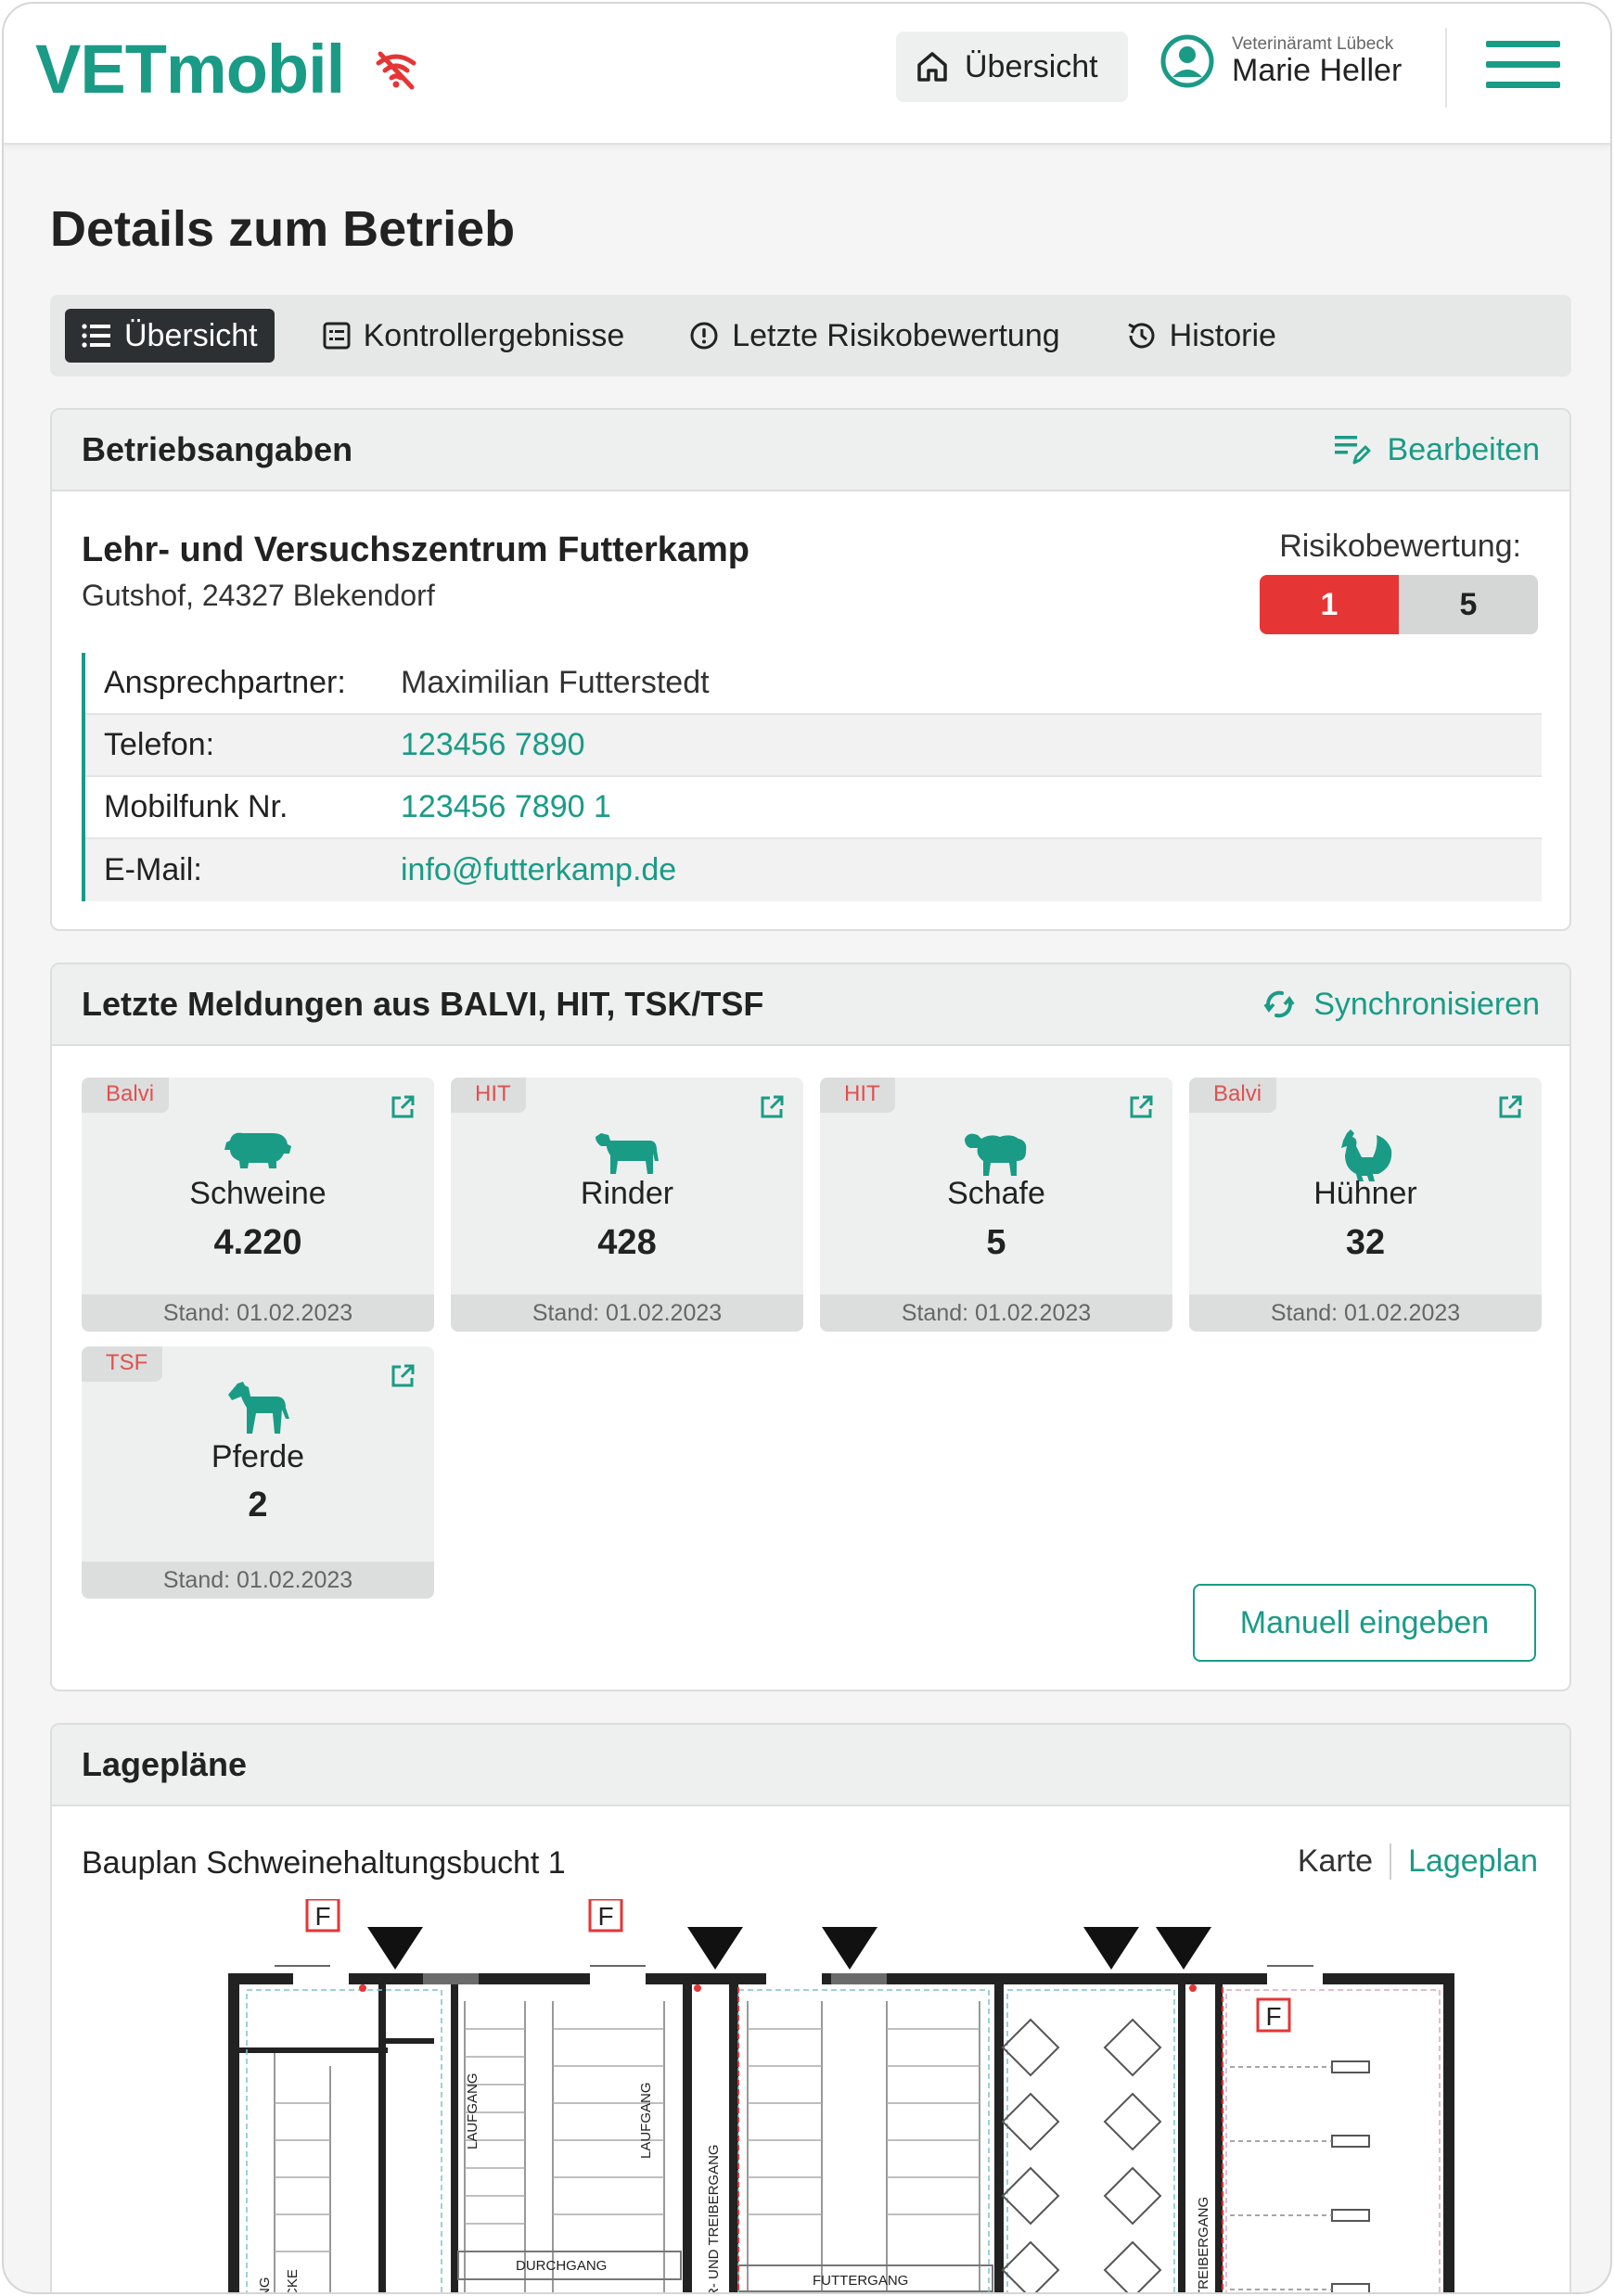 This screenshot has width=1614, height=2296. What do you see at coordinates (996, 1193) in the screenshot?
I see `animal-label: Schafe` at bounding box center [996, 1193].